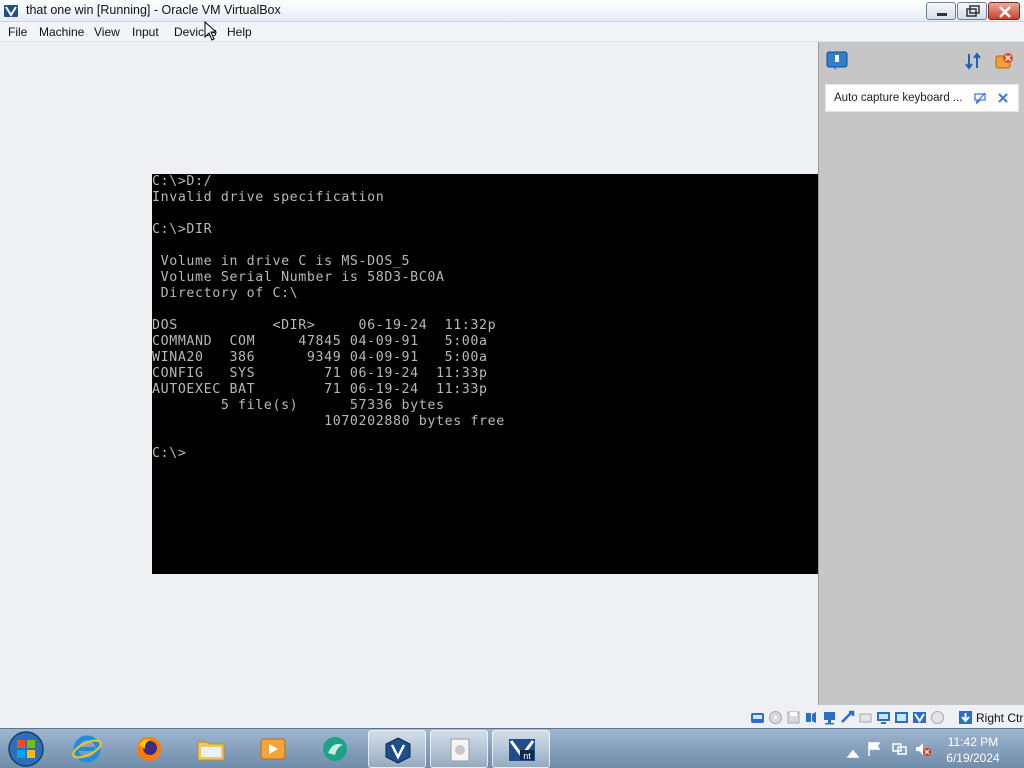 The image size is (1024, 768). What do you see at coordinates (298, 277) in the screenshot?
I see `dos-line: Volume Serial Number is 58D3-BC0A` at bounding box center [298, 277].